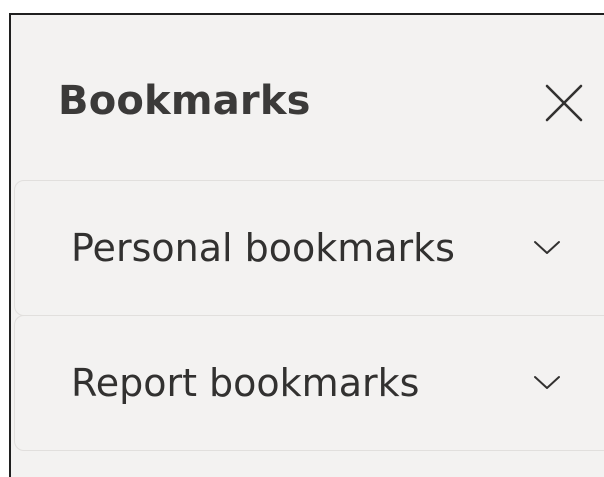 The width and height of the screenshot is (604, 477). Describe the element at coordinates (184, 101) in the screenshot. I see `pane-title: Bookmarks` at that location.